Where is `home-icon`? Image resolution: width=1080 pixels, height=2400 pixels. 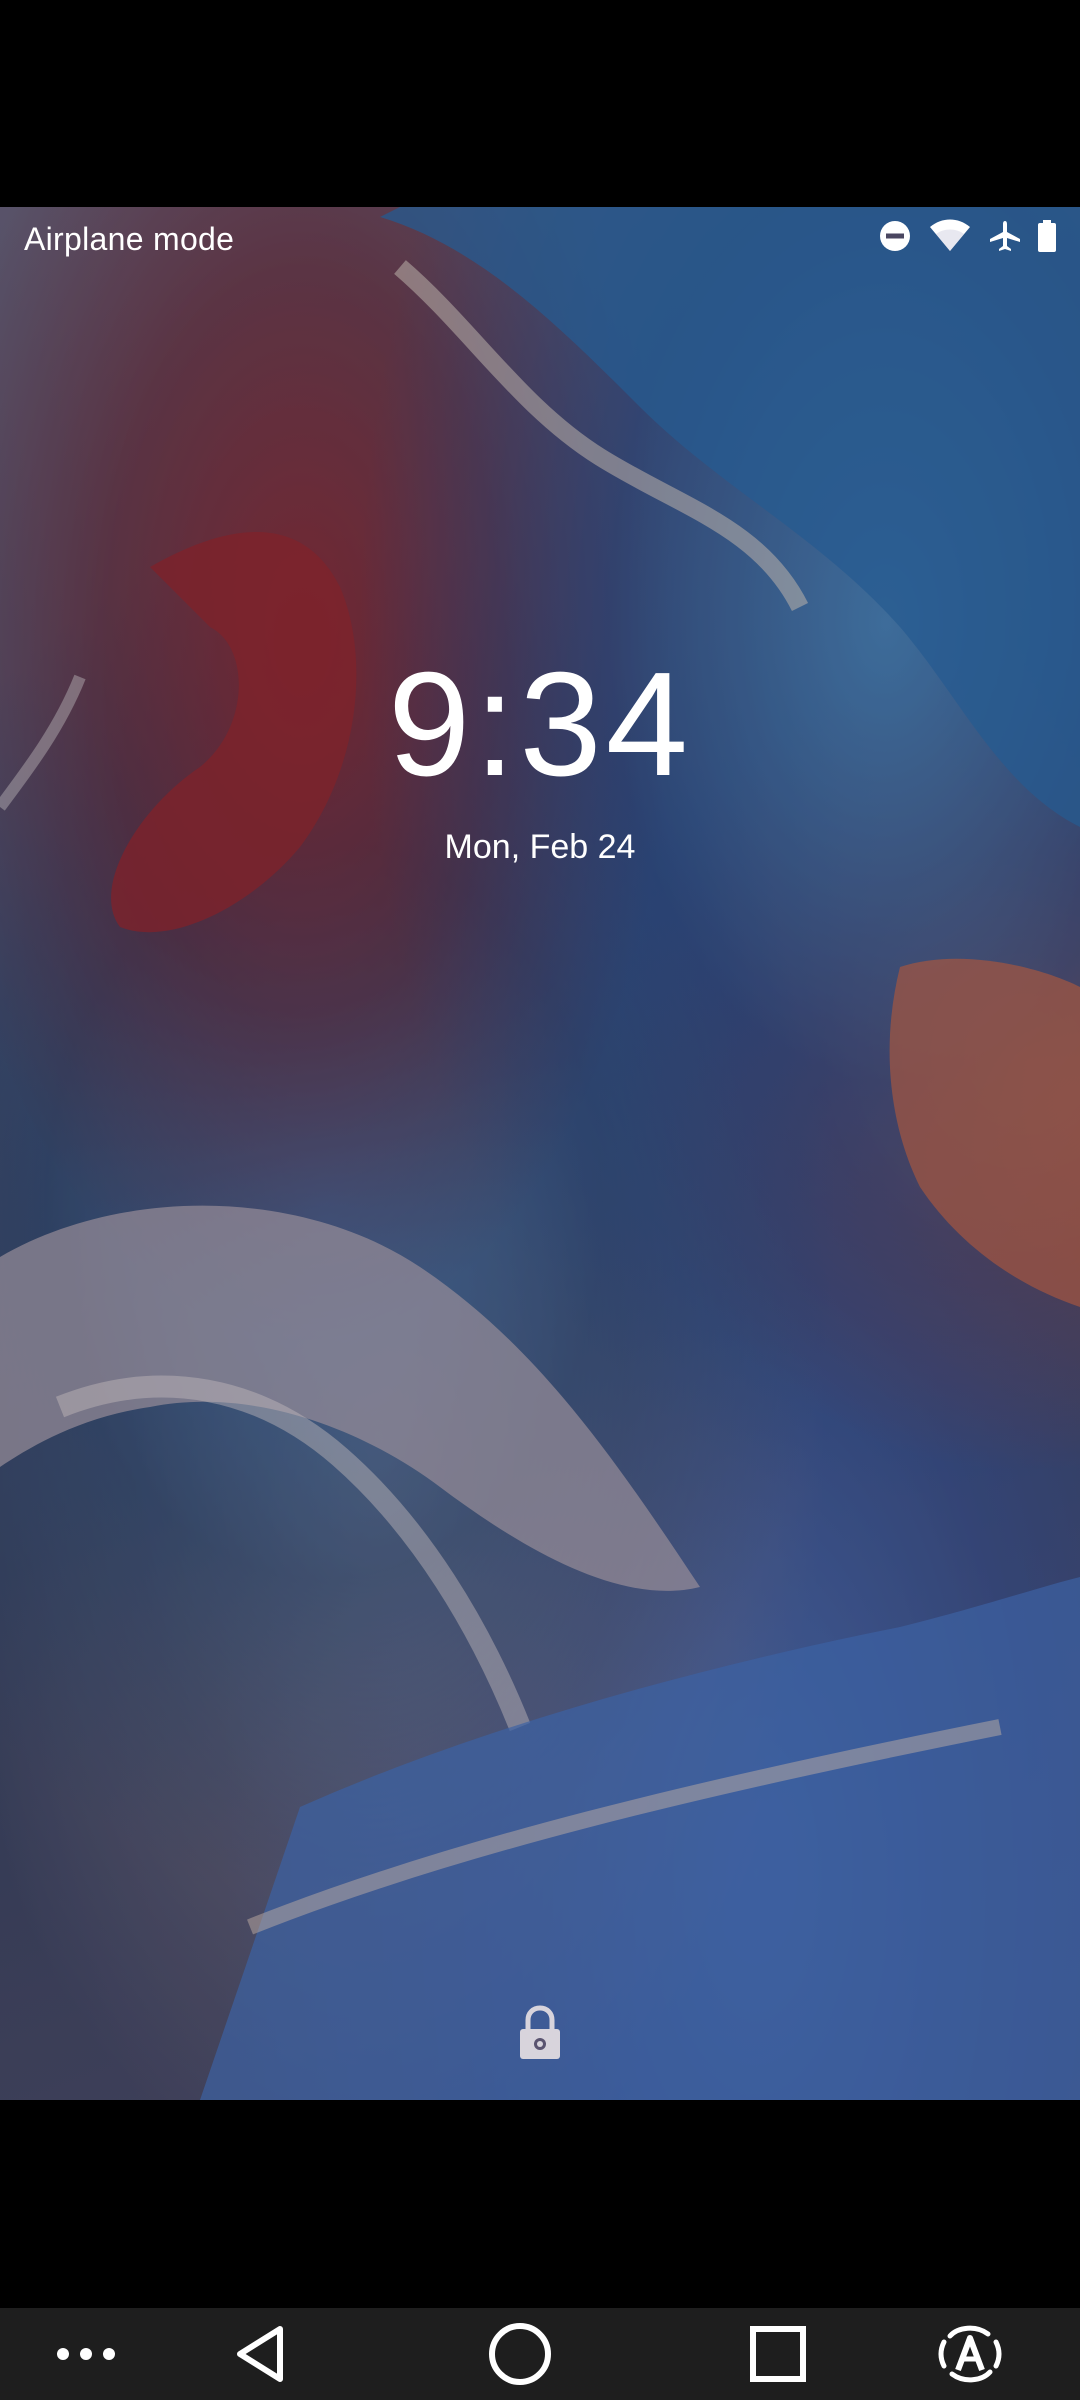
home-icon is located at coordinates (520, 2354).